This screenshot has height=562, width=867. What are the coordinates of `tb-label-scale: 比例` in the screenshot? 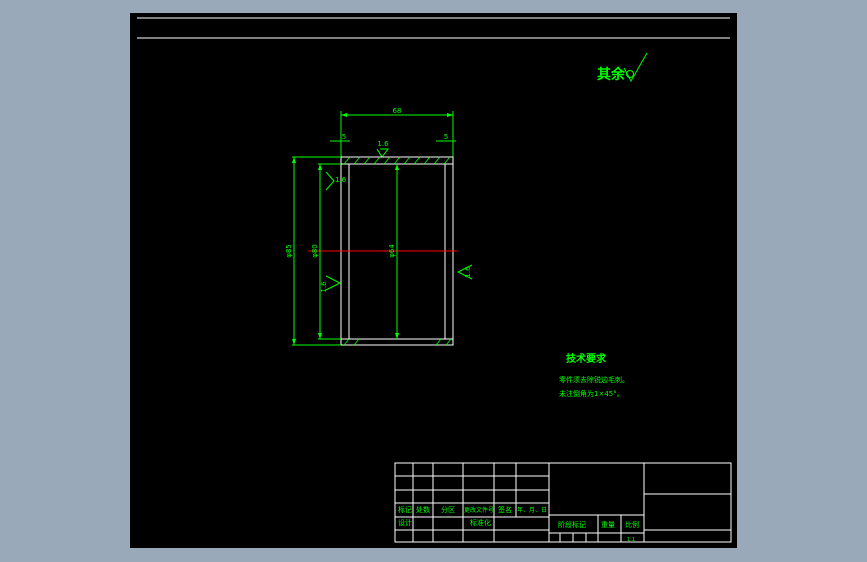 It's located at (632, 524).